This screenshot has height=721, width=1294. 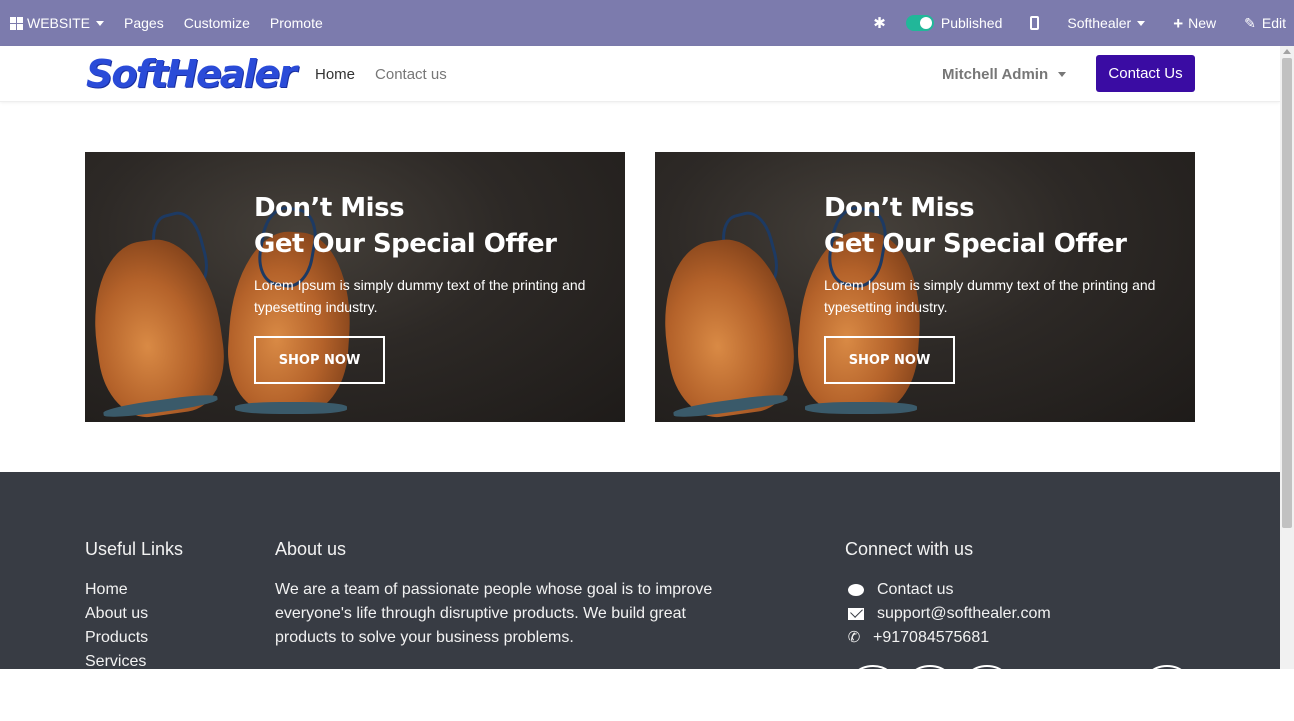 I want to click on plus-icon: +, so click(x=1178, y=23).